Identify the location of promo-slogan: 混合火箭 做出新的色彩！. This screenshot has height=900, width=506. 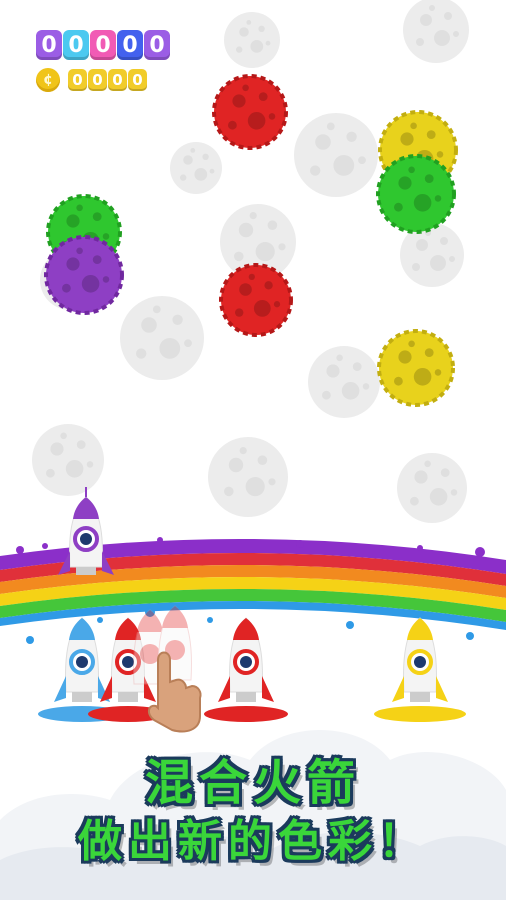
(253, 813).